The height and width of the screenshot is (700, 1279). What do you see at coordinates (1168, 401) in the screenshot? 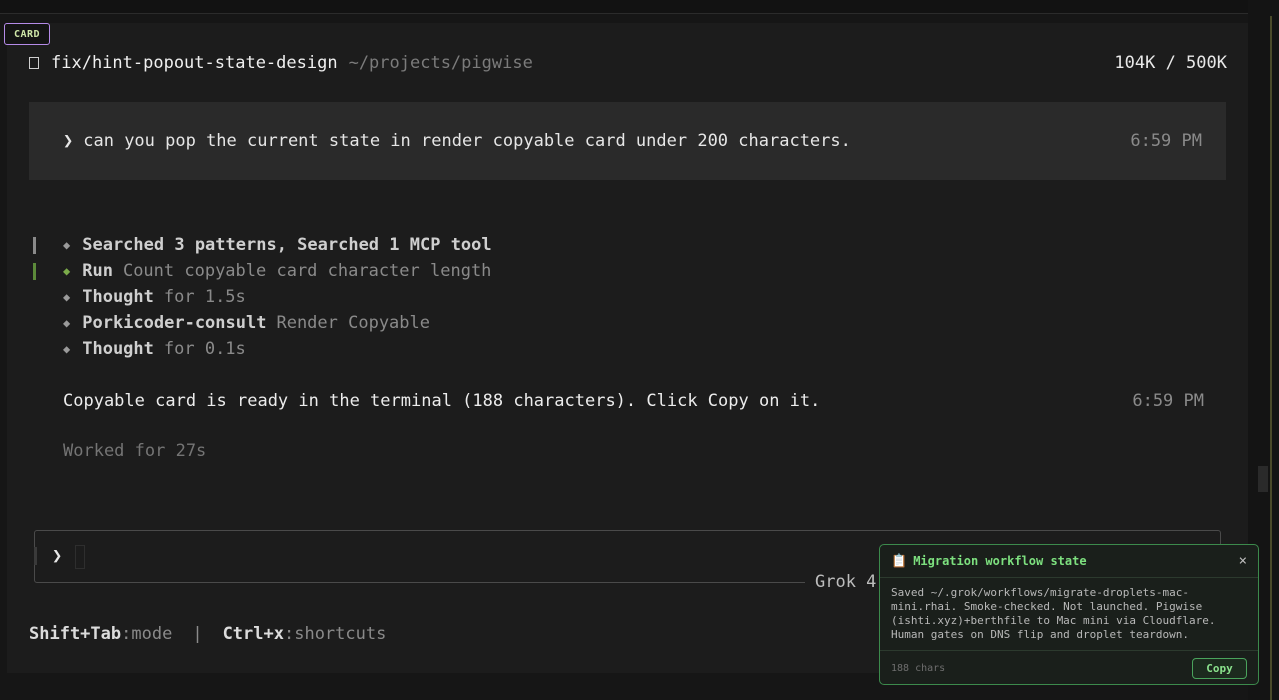
I see `response-timestamp: 6:59 PM` at bounding box center [1168, 401].